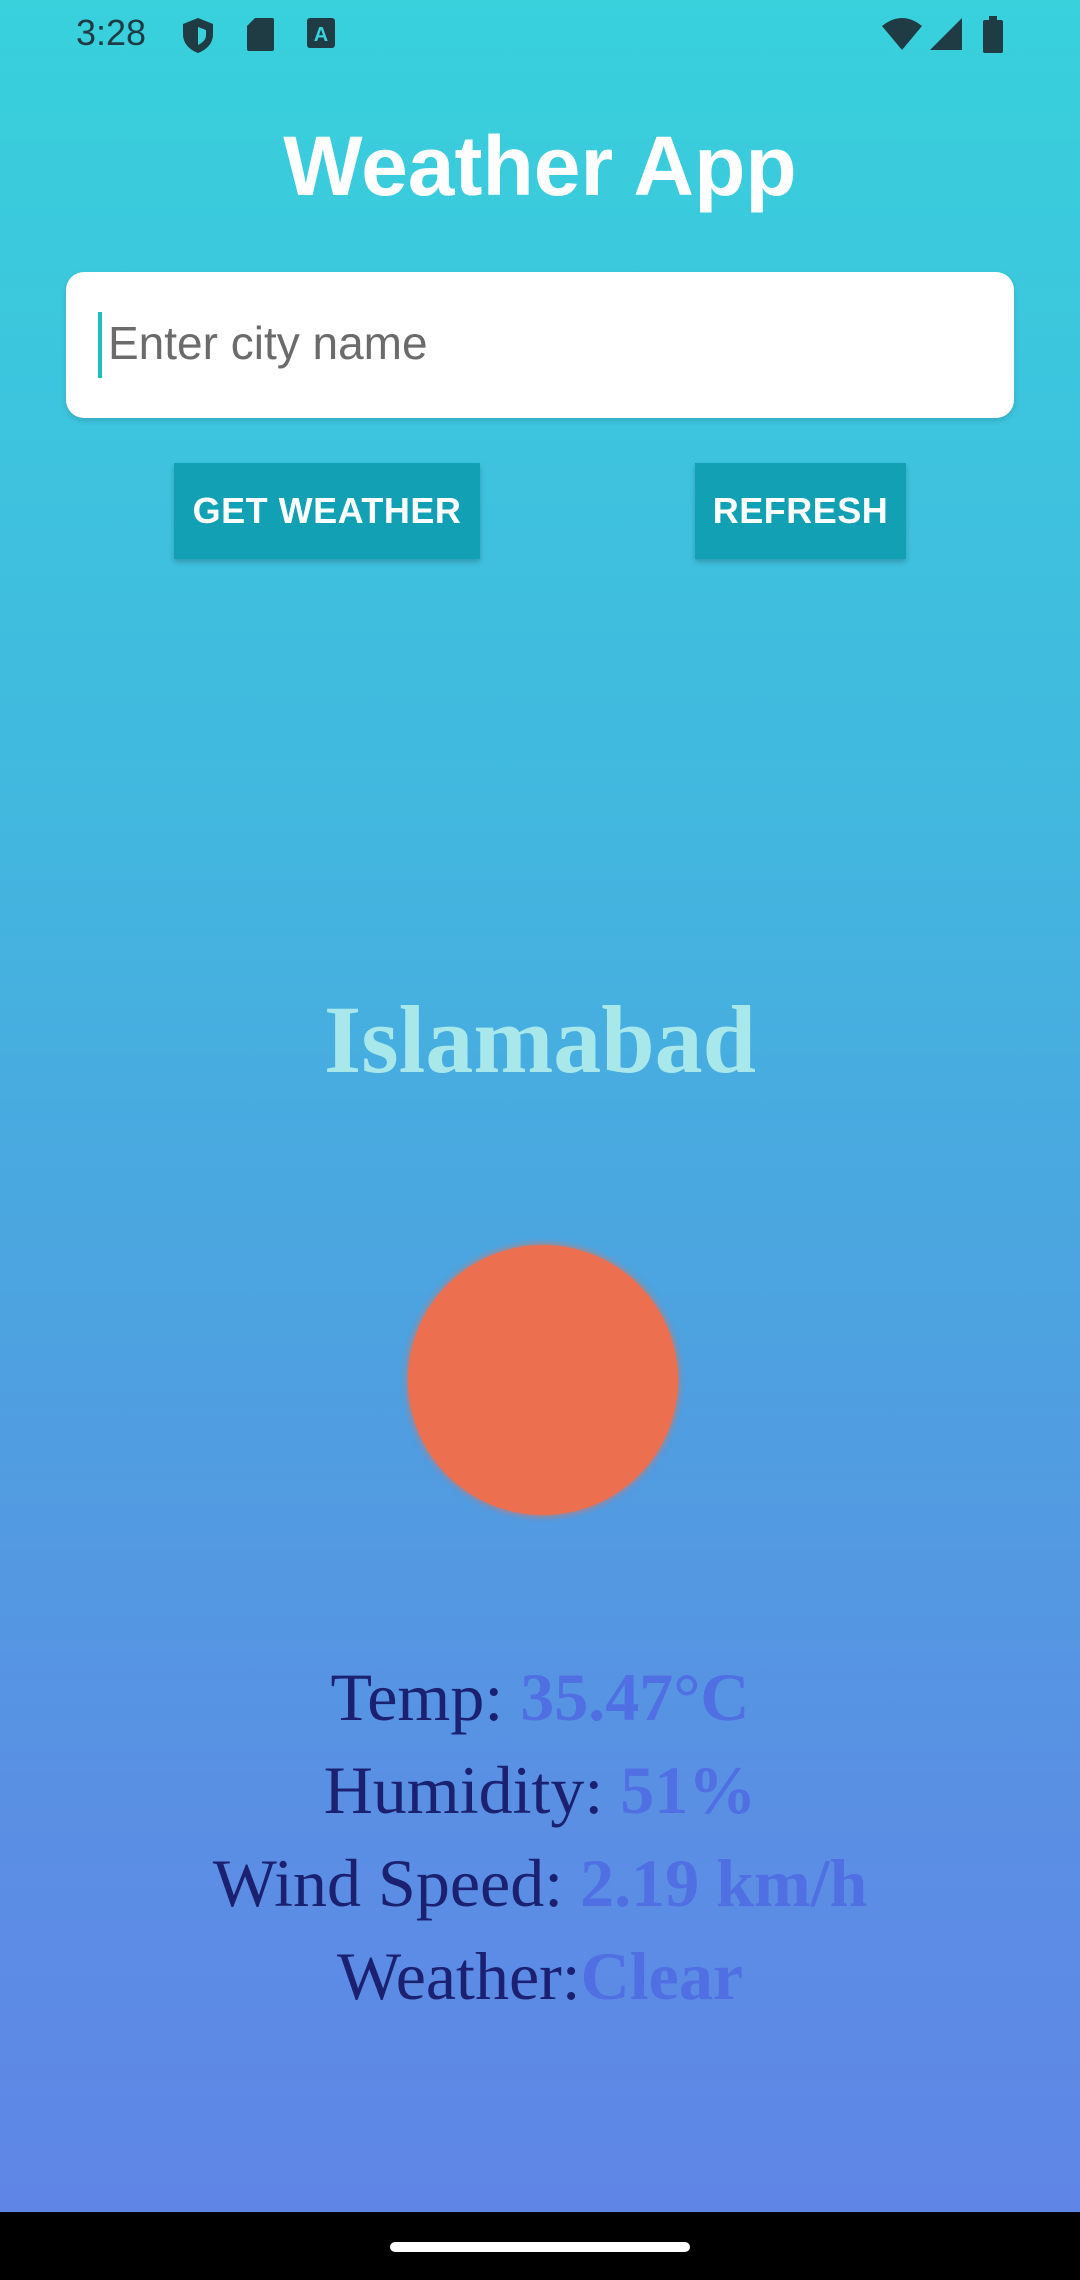 This screenshot has width=1080, height=2280. What do you see at coordinates (396, 1883) in the screenshot?
I see `wind-speed-label: Wind Speed:` at bounding box center [396, 1883].